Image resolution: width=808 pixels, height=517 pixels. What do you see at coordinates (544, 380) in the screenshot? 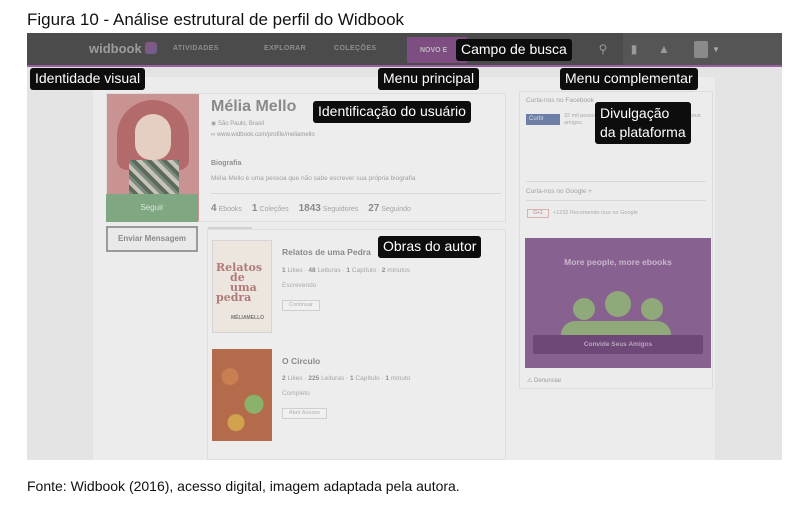
I see `report-link: ⚠ Denunciar` at bounding box center [544, 380].